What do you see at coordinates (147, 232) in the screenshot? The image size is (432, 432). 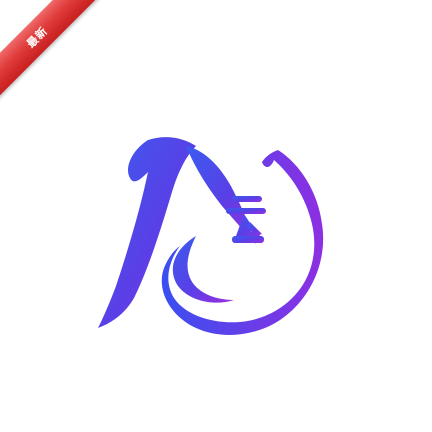 I see `k-stem` at bounding box center [147, 232].